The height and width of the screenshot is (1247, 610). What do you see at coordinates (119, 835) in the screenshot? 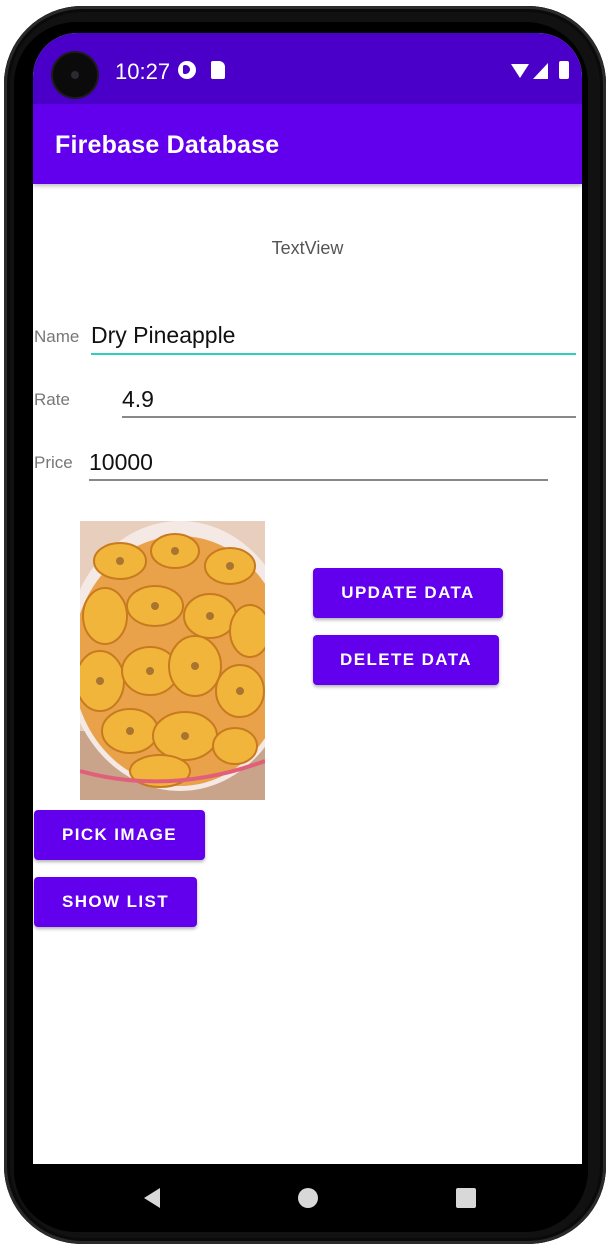
I see `pick-image-button: PICK IMAGE` at bounding box center [119, 835].